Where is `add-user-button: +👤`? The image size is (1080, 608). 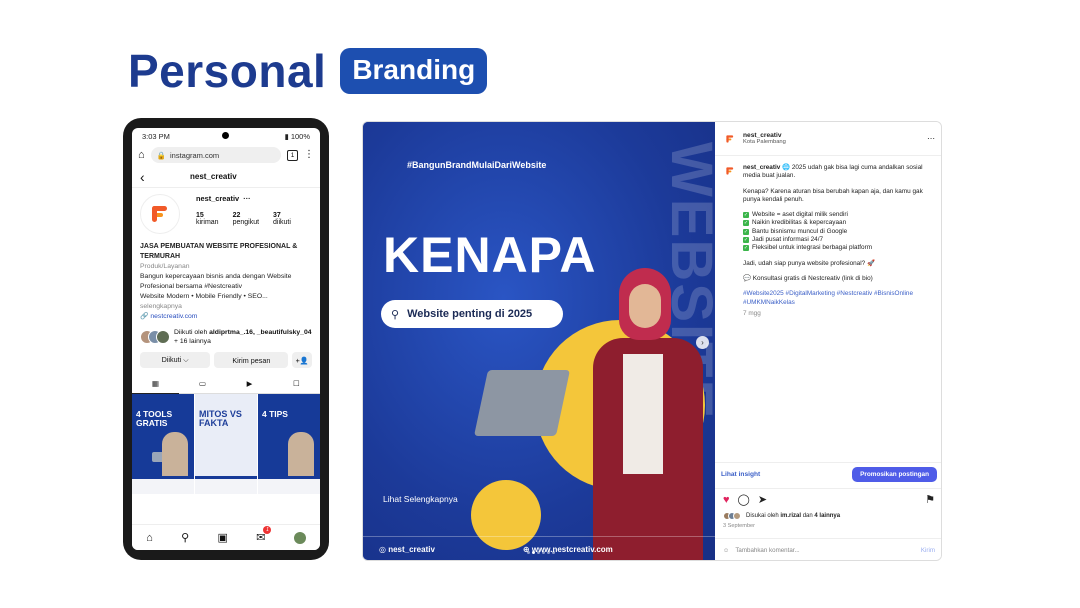
add-user-button: +👤 is located at coordinates (302, 360).